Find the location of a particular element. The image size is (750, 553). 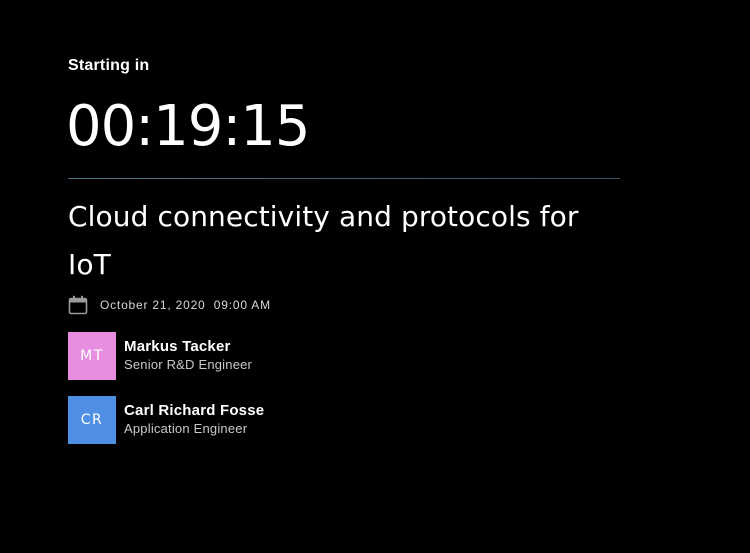

calendar-icon is located at coordinates (78, 305).